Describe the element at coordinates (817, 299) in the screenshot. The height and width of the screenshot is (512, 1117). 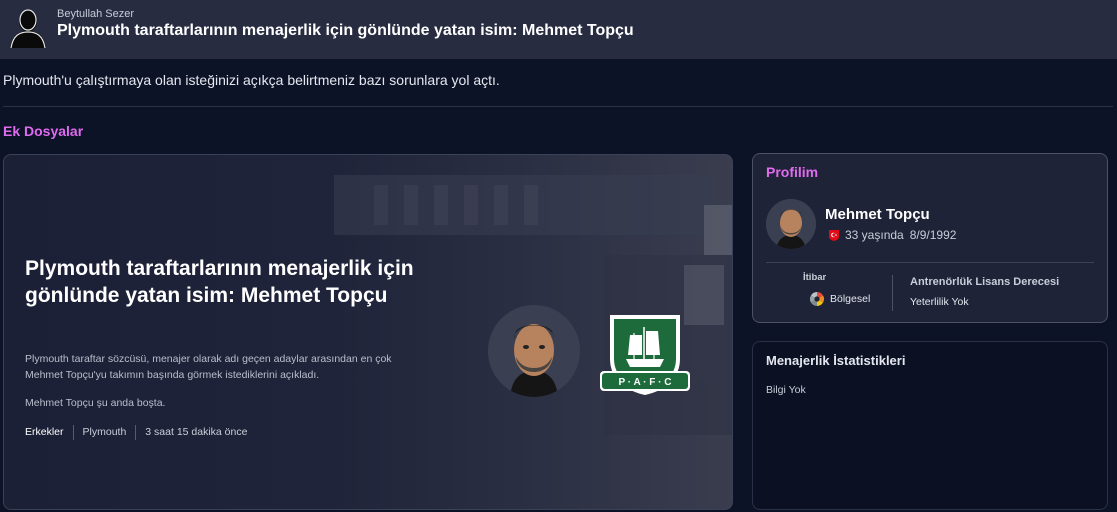
I see `reputation-icon` at that location.